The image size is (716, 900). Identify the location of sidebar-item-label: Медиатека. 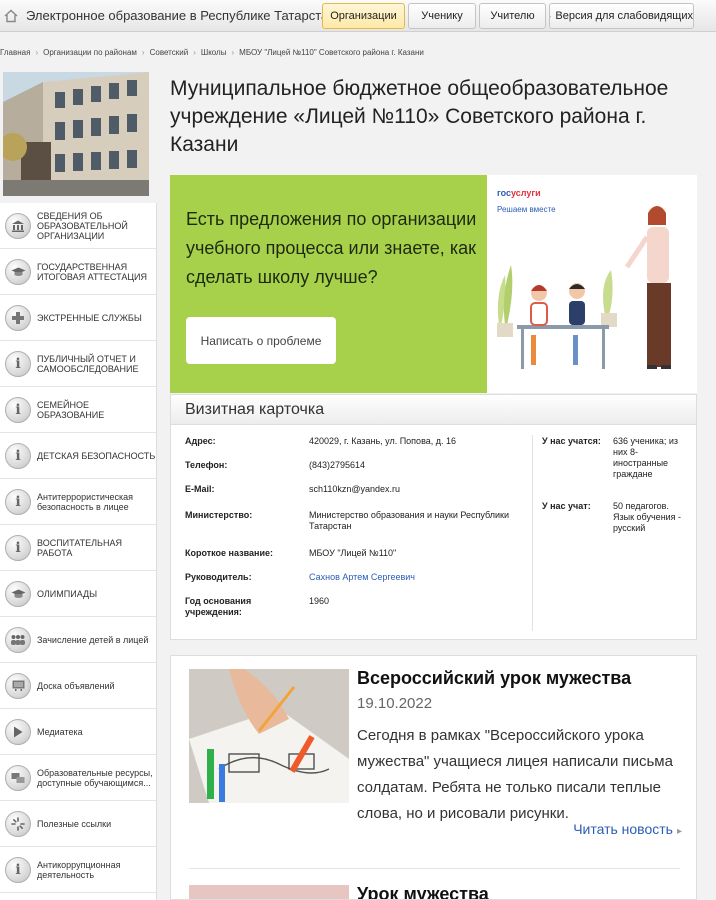
(60, 731).